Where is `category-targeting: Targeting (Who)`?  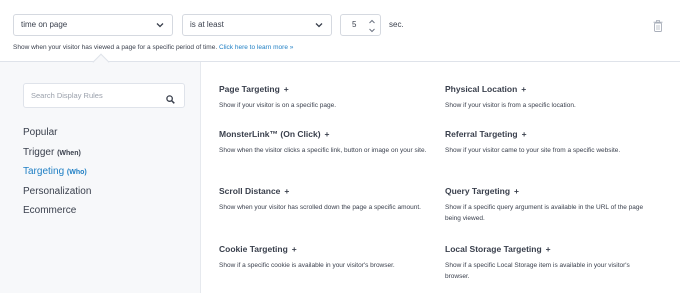 category-targeting: Targeting (Who) is located at coordinates (55, 171).